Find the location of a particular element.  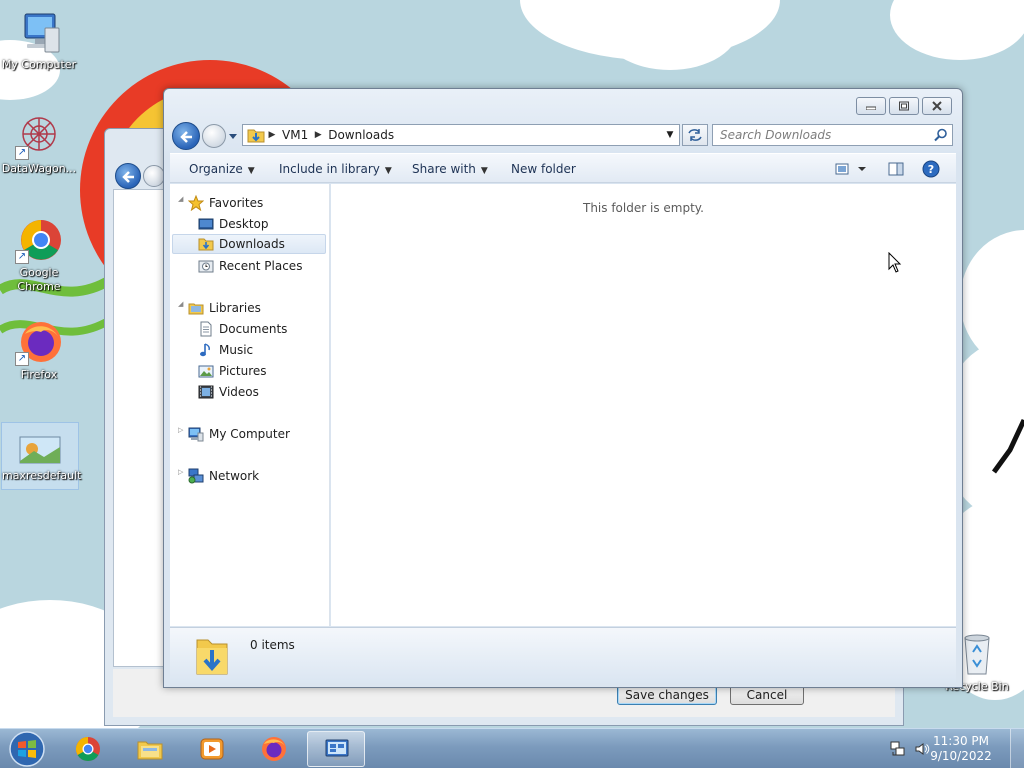

desktop-icon-label: Firefox is located at coordinates (39, 374).